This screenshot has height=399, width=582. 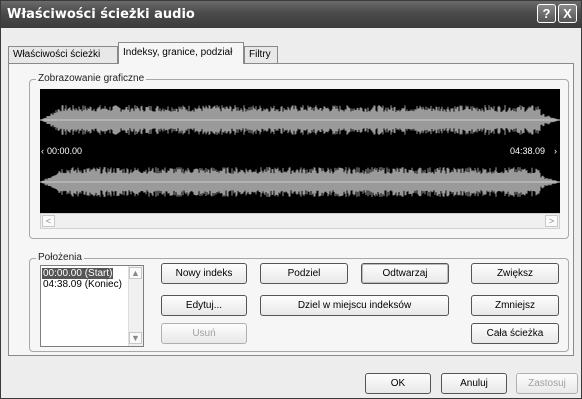 What do you see at coordinates (405, 273) in the screenshot?
I see `play-button: Odtwarzaj` at bounding box center [405, 273].